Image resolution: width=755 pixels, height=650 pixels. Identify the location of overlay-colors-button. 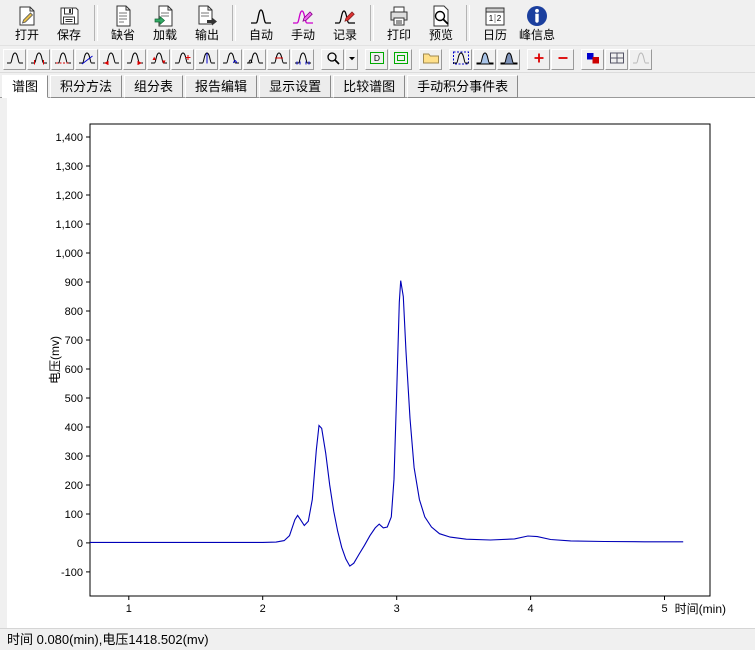
(592, 59).